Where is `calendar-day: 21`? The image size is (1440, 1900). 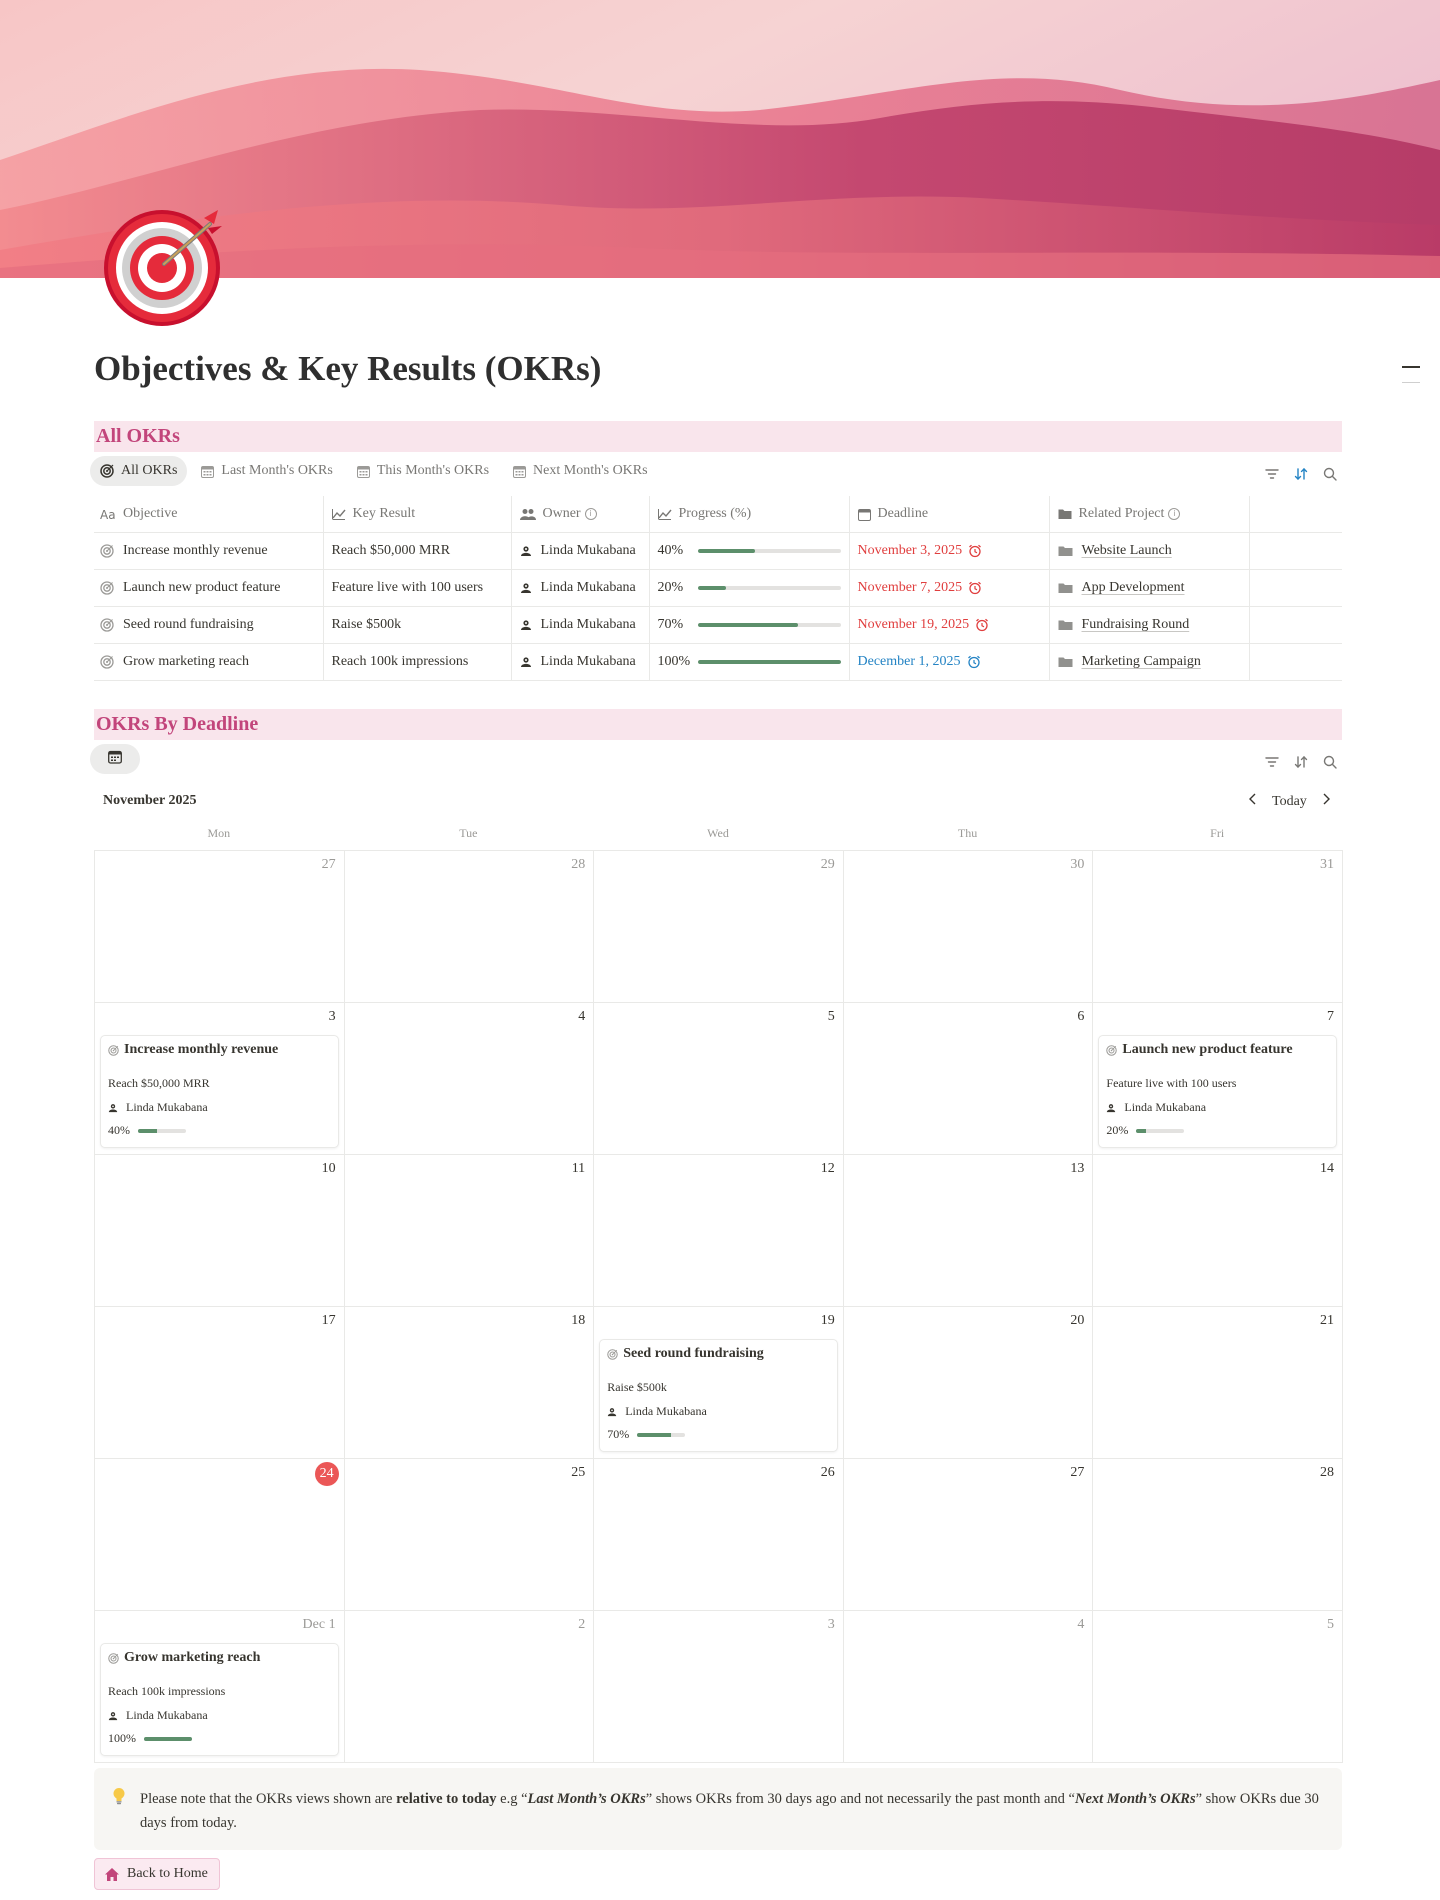
calendar-day: 21 is located at coordinates (1218, 1383).